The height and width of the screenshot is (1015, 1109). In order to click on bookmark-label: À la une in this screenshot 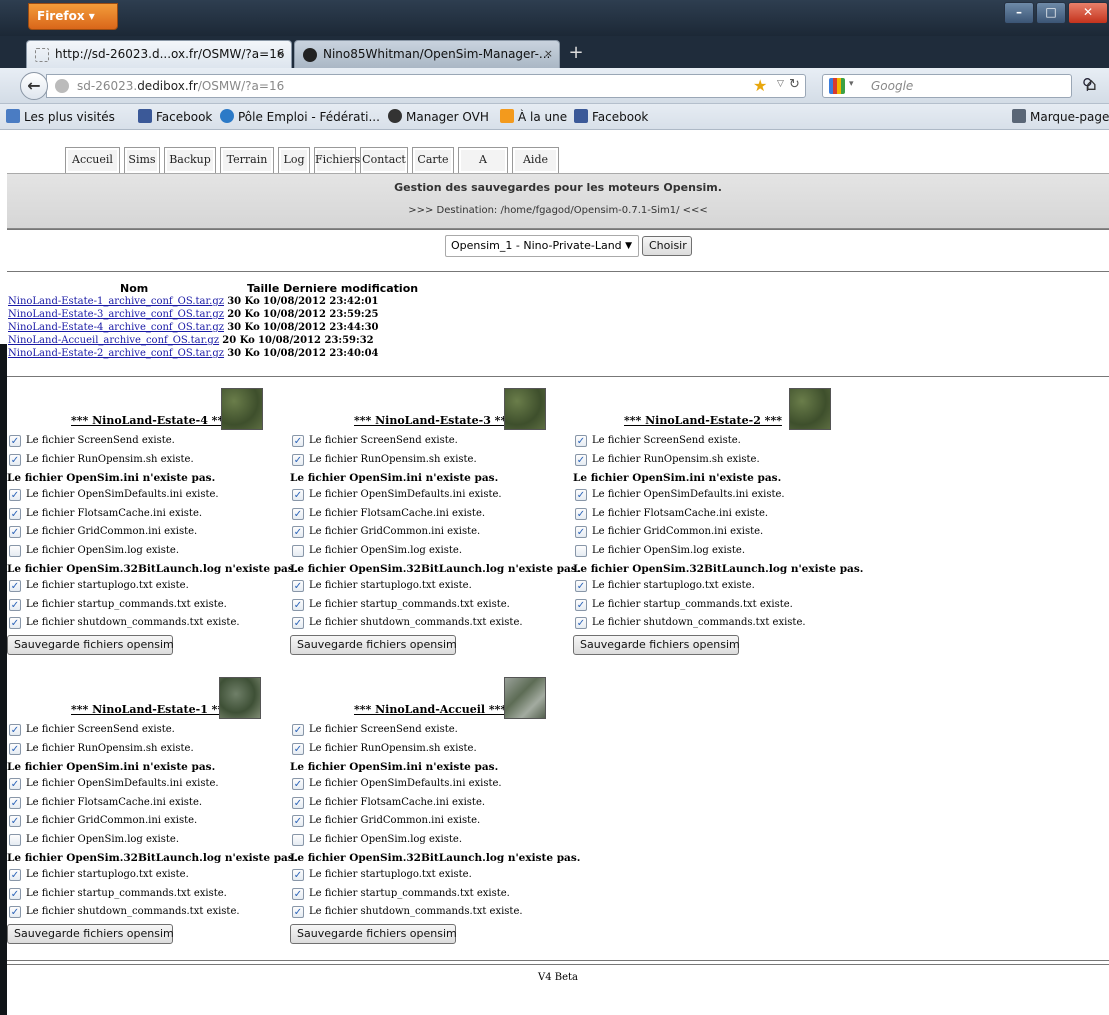, I will do `click(543, 117)`.